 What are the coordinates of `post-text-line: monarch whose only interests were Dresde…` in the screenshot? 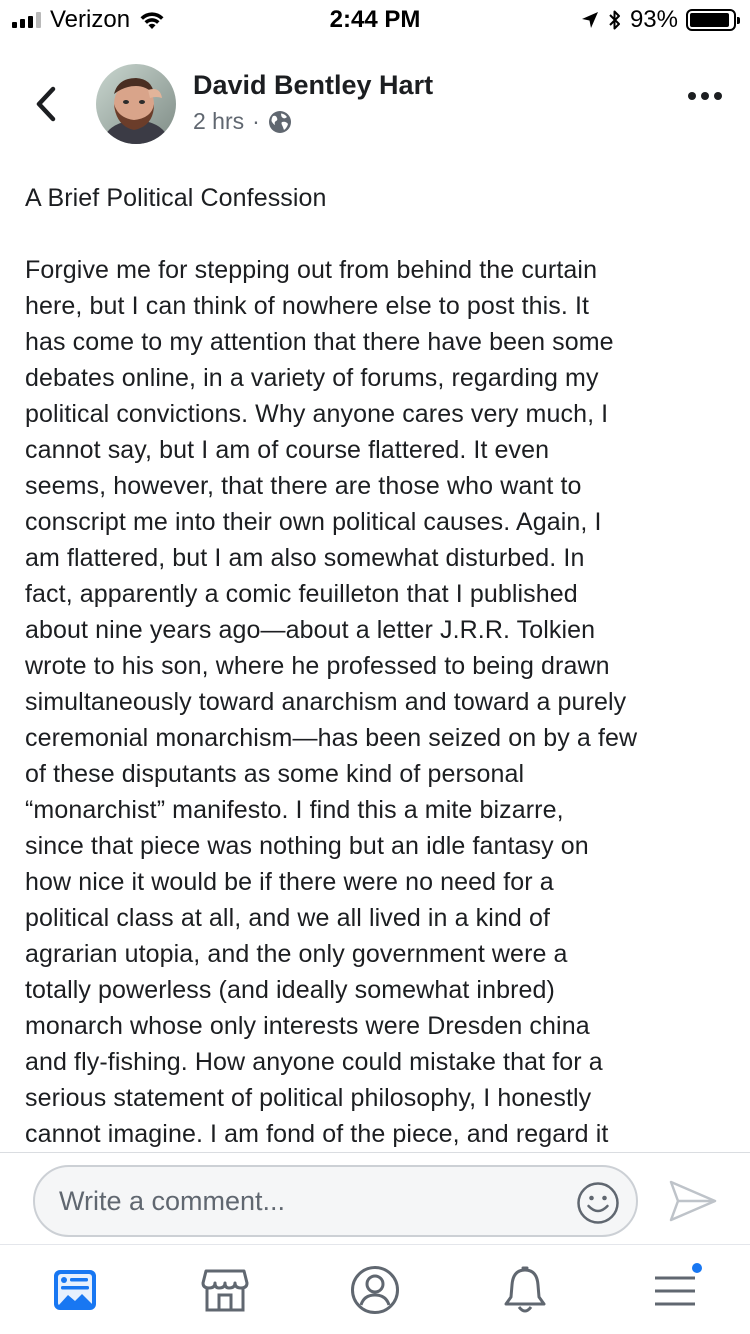 It's located at (307, 1026).